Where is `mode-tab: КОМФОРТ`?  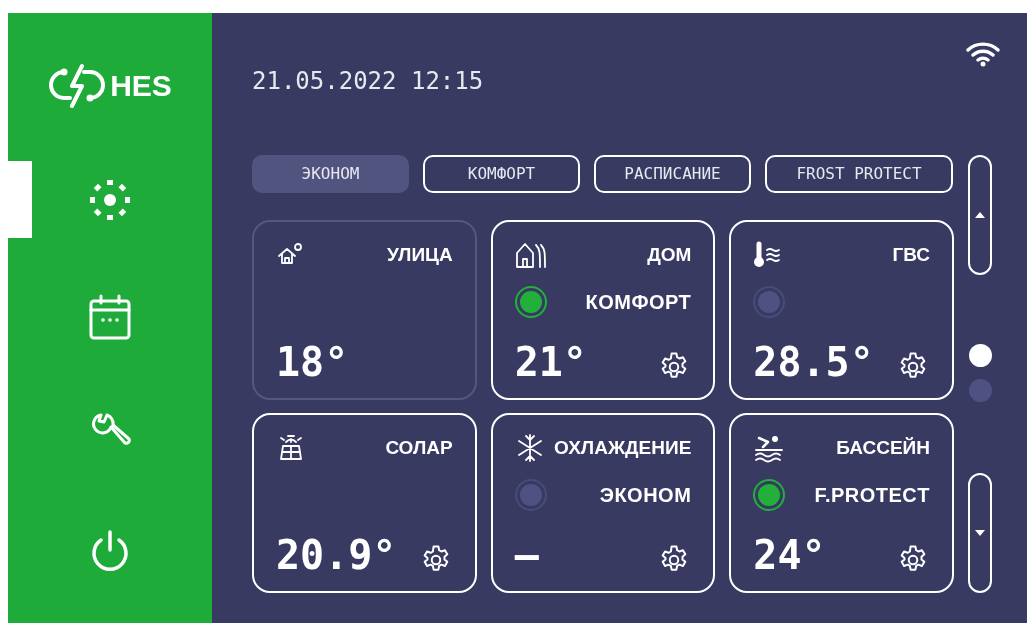 mode-tab: КОМФОРТ is located at coordinates (501, 174).